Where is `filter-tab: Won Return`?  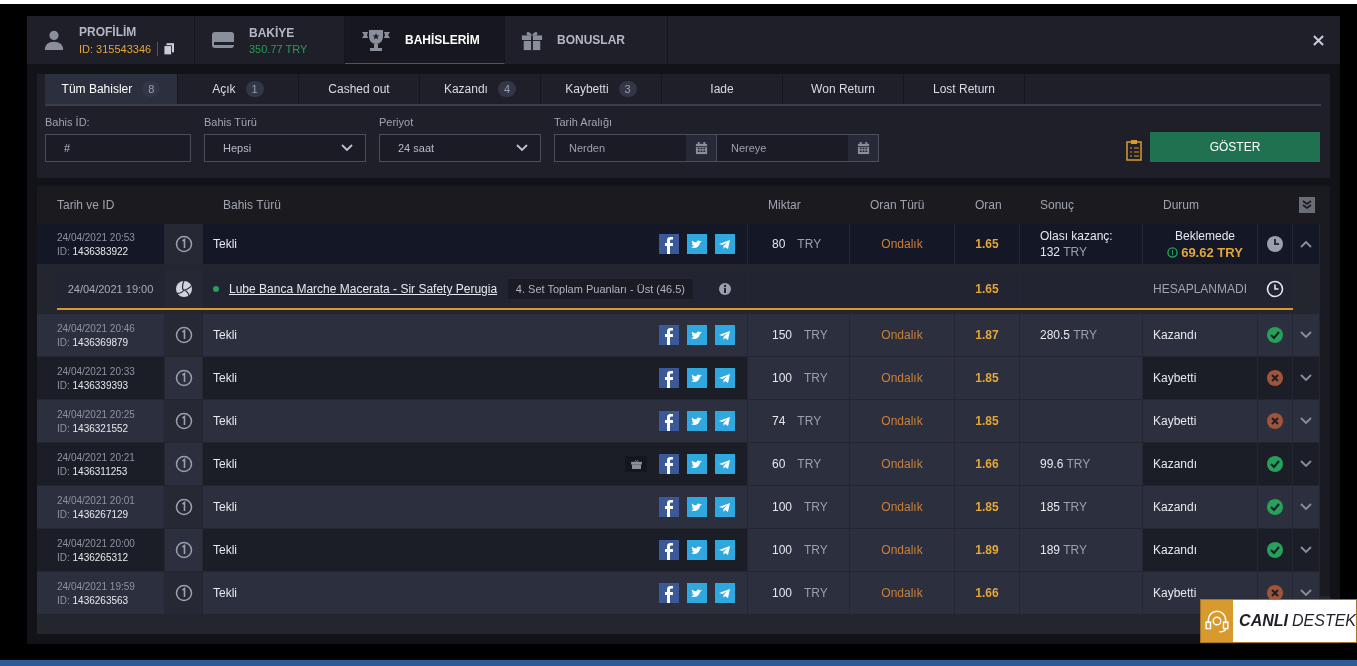 filter-tab: Won Return is located at coordinates (843, 89).